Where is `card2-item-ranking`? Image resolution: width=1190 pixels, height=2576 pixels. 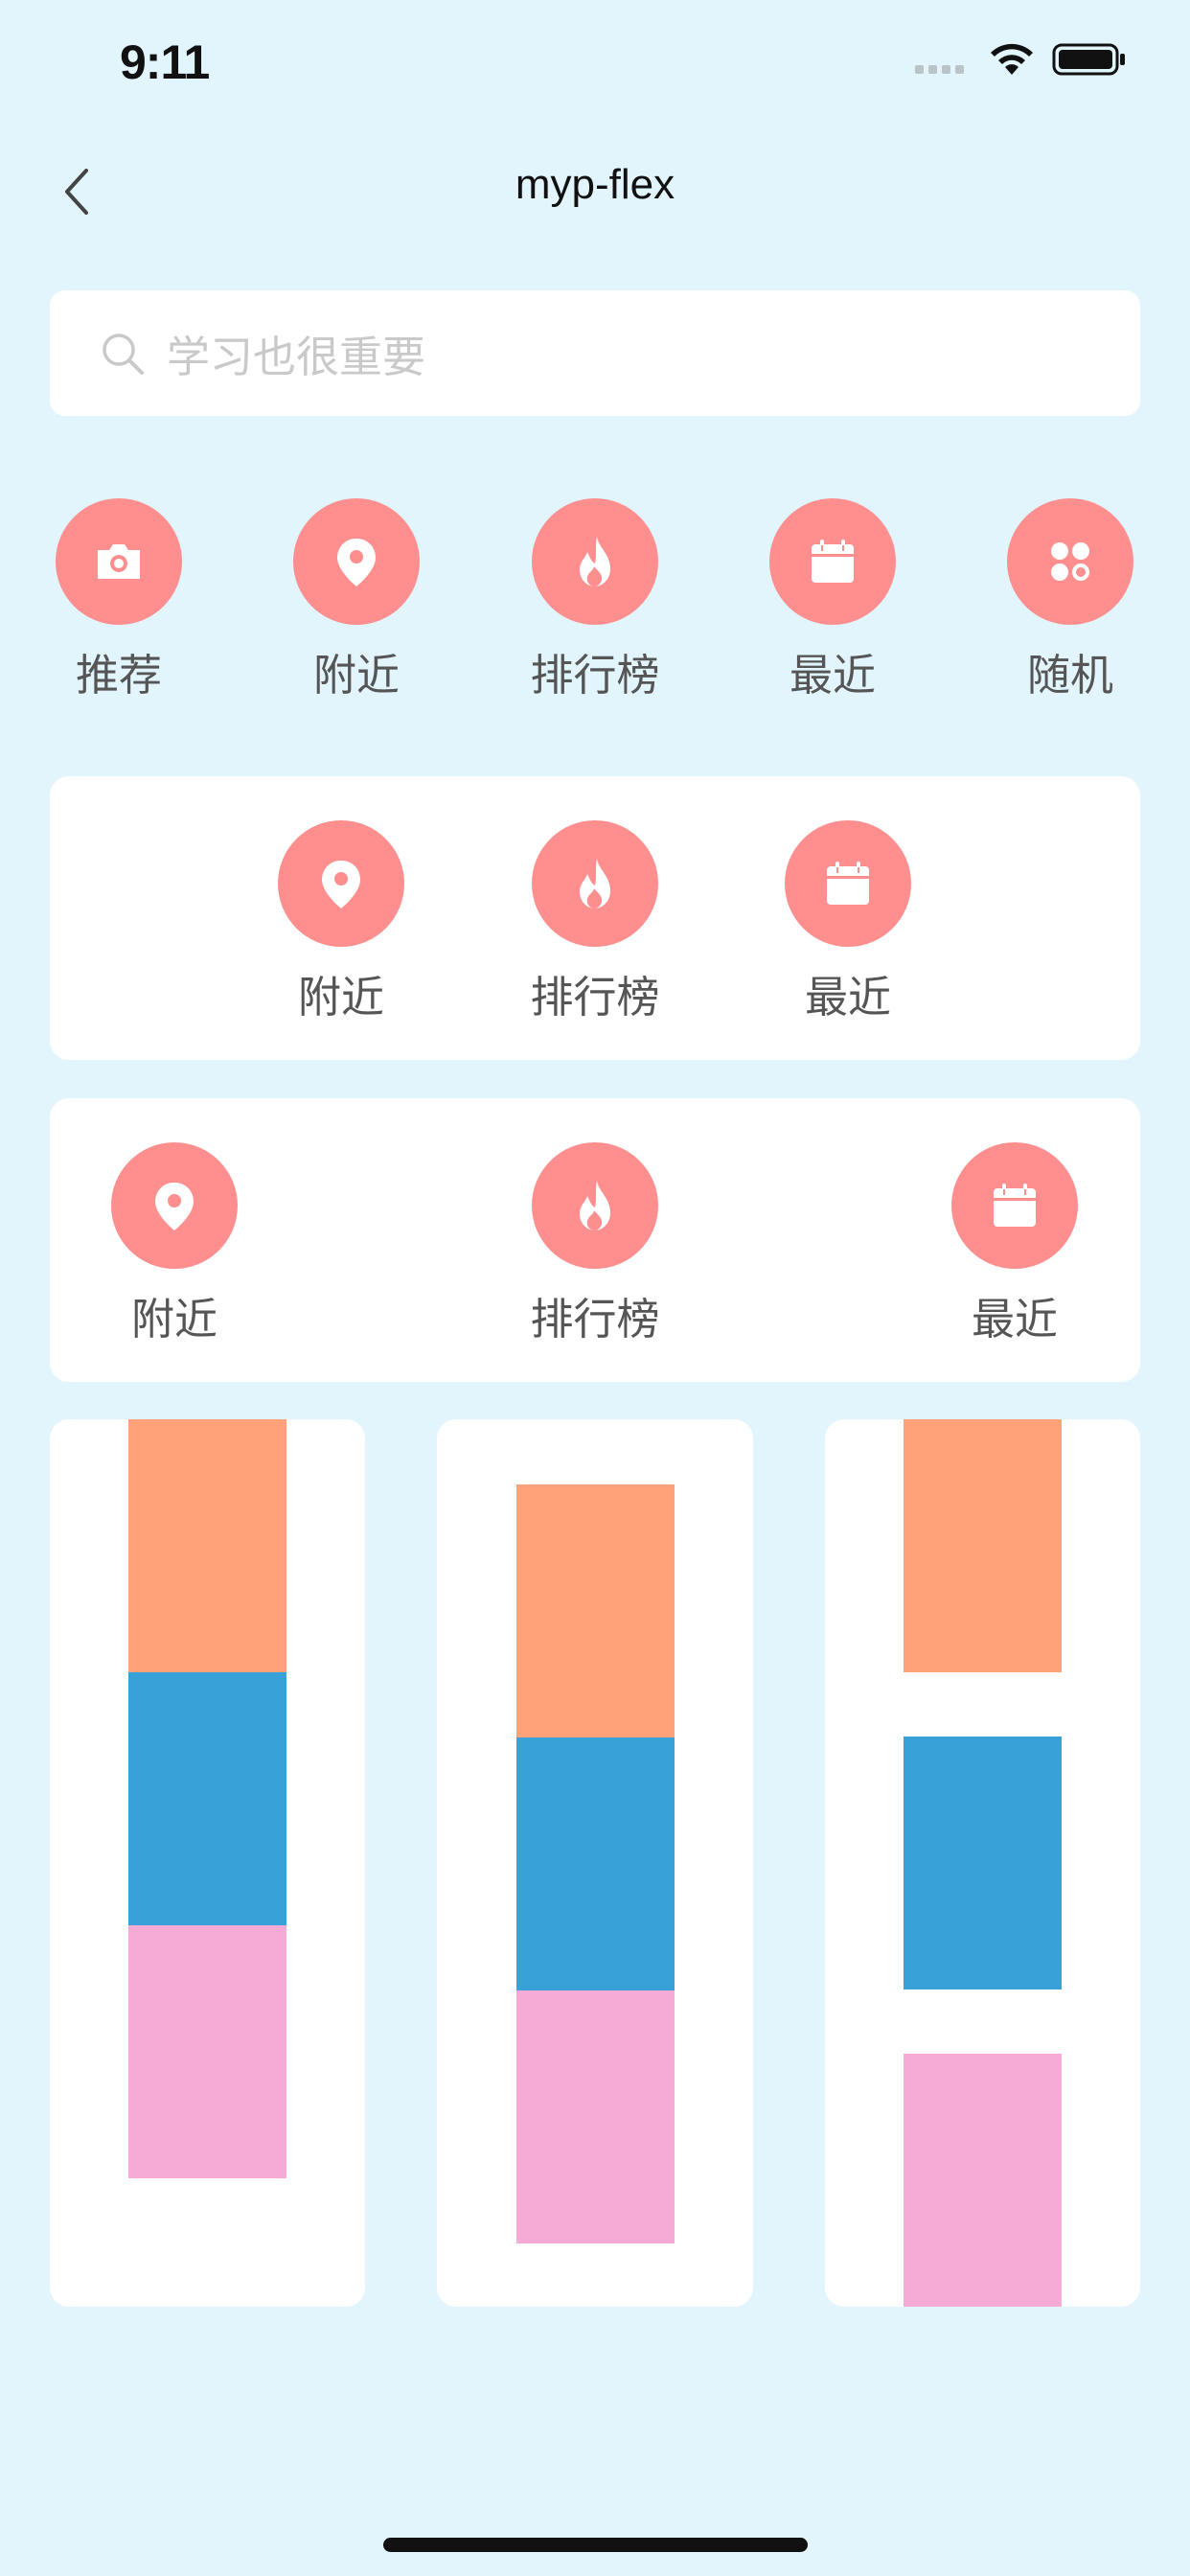 card2-item-ranking is located at coordinates (595, 883).